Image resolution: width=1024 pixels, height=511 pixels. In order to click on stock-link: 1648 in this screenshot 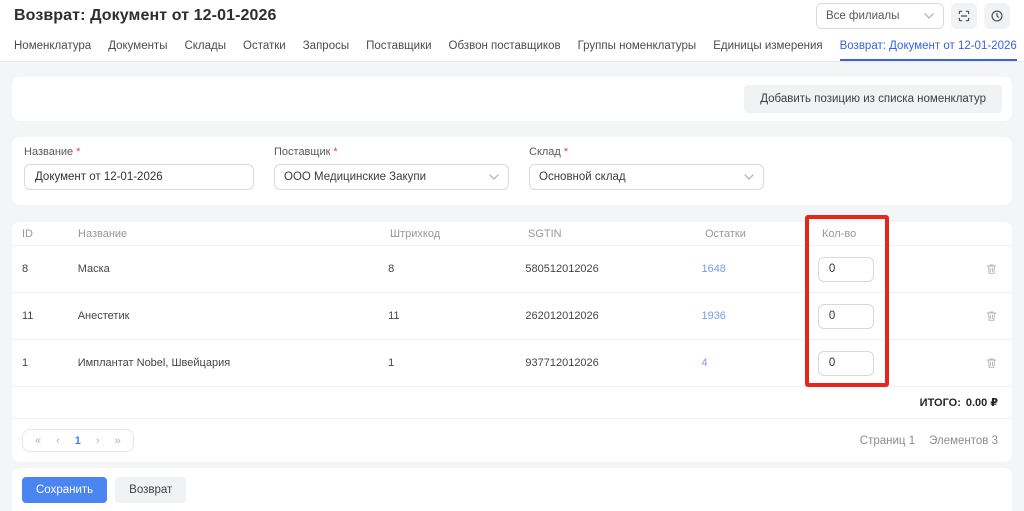, I will do `click(713, 269)`.